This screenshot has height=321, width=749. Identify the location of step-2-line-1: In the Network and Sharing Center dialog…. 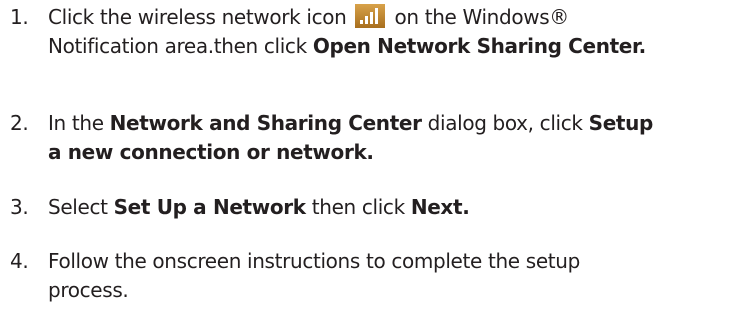
(350, 123).